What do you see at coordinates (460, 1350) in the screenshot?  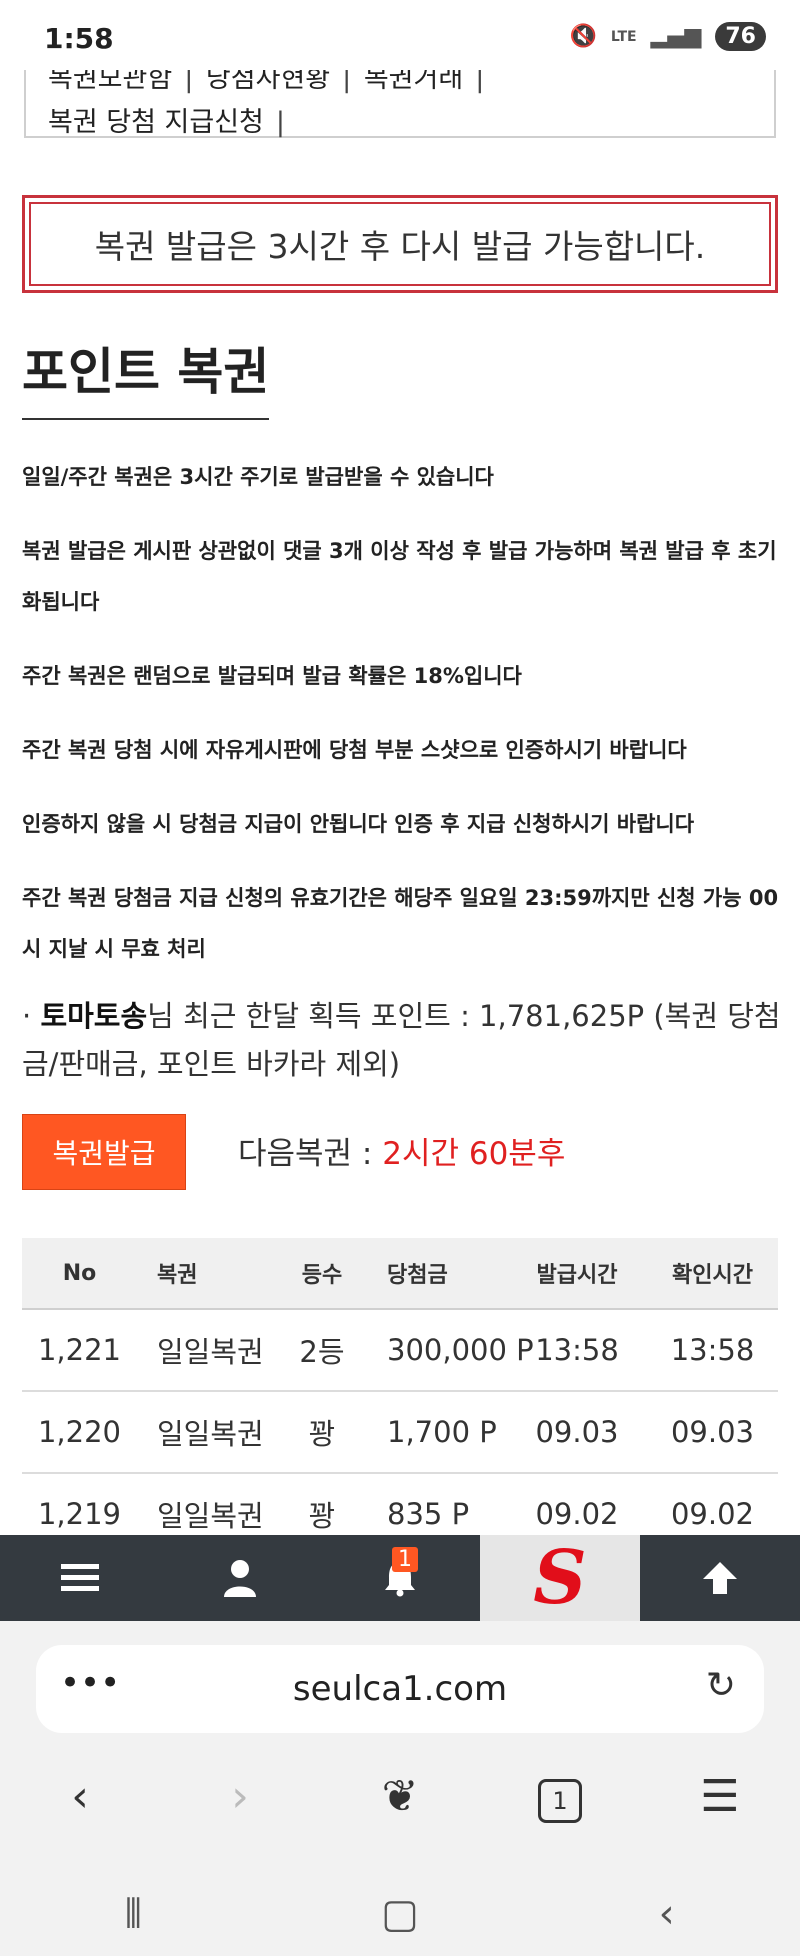 I see `cell-prize: 300,000 P` at bounding box center [460, 1350].